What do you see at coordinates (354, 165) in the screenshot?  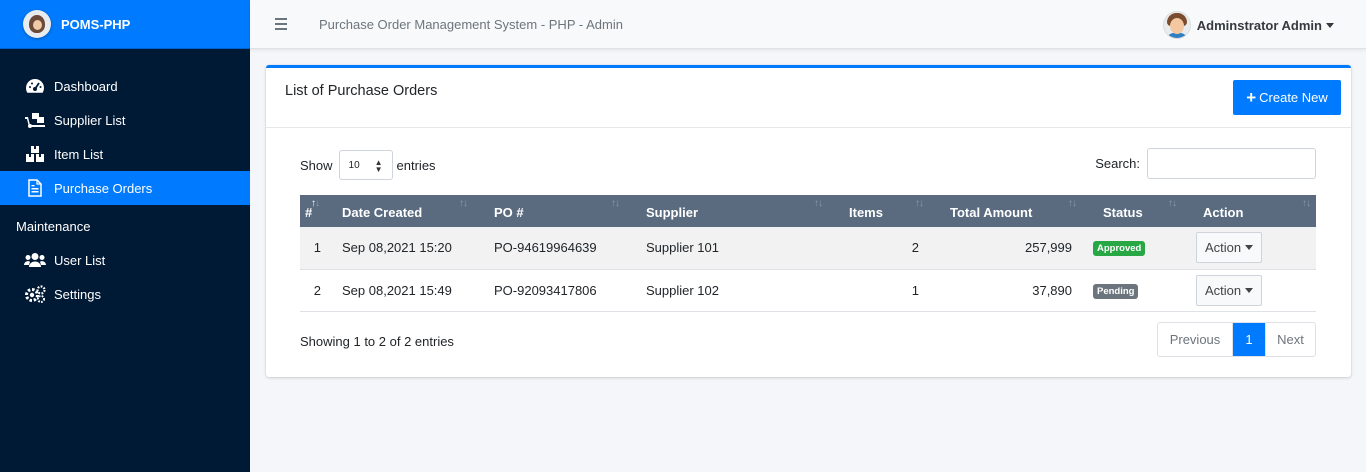 I see `page-length-value: 10` at bounding box center [354, 165].